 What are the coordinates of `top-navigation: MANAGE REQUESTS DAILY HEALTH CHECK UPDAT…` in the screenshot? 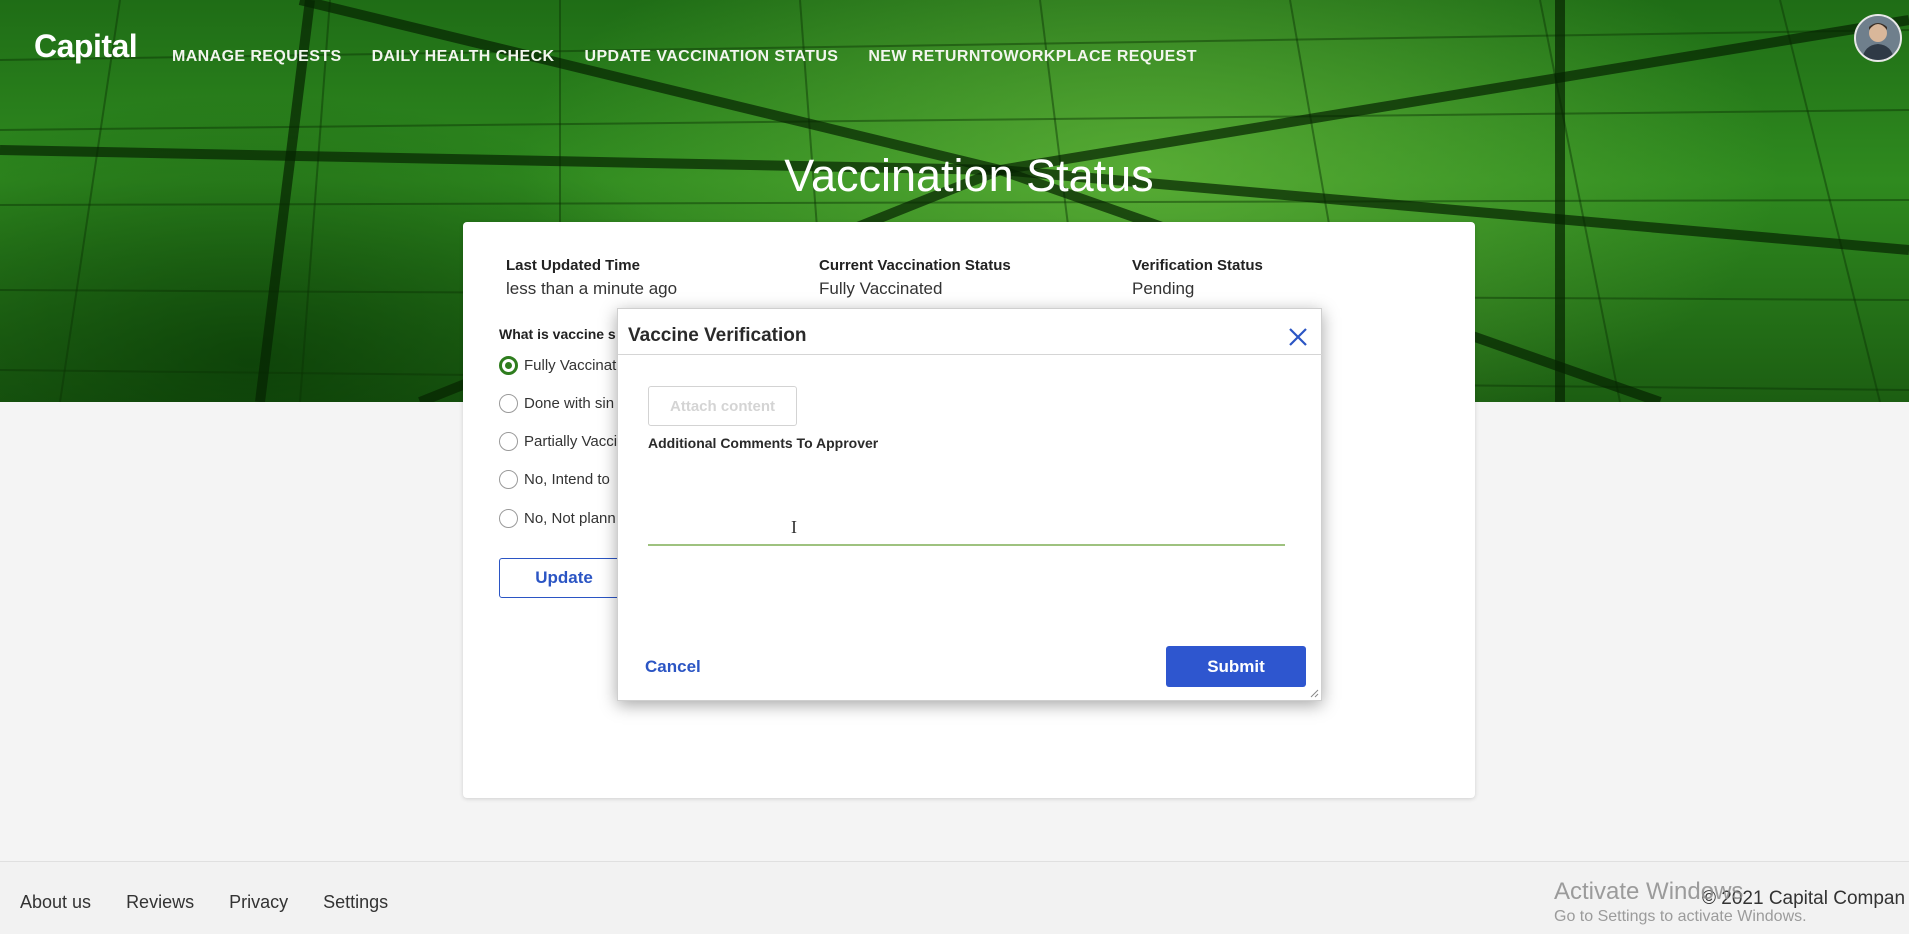 It's located at (684, 57).